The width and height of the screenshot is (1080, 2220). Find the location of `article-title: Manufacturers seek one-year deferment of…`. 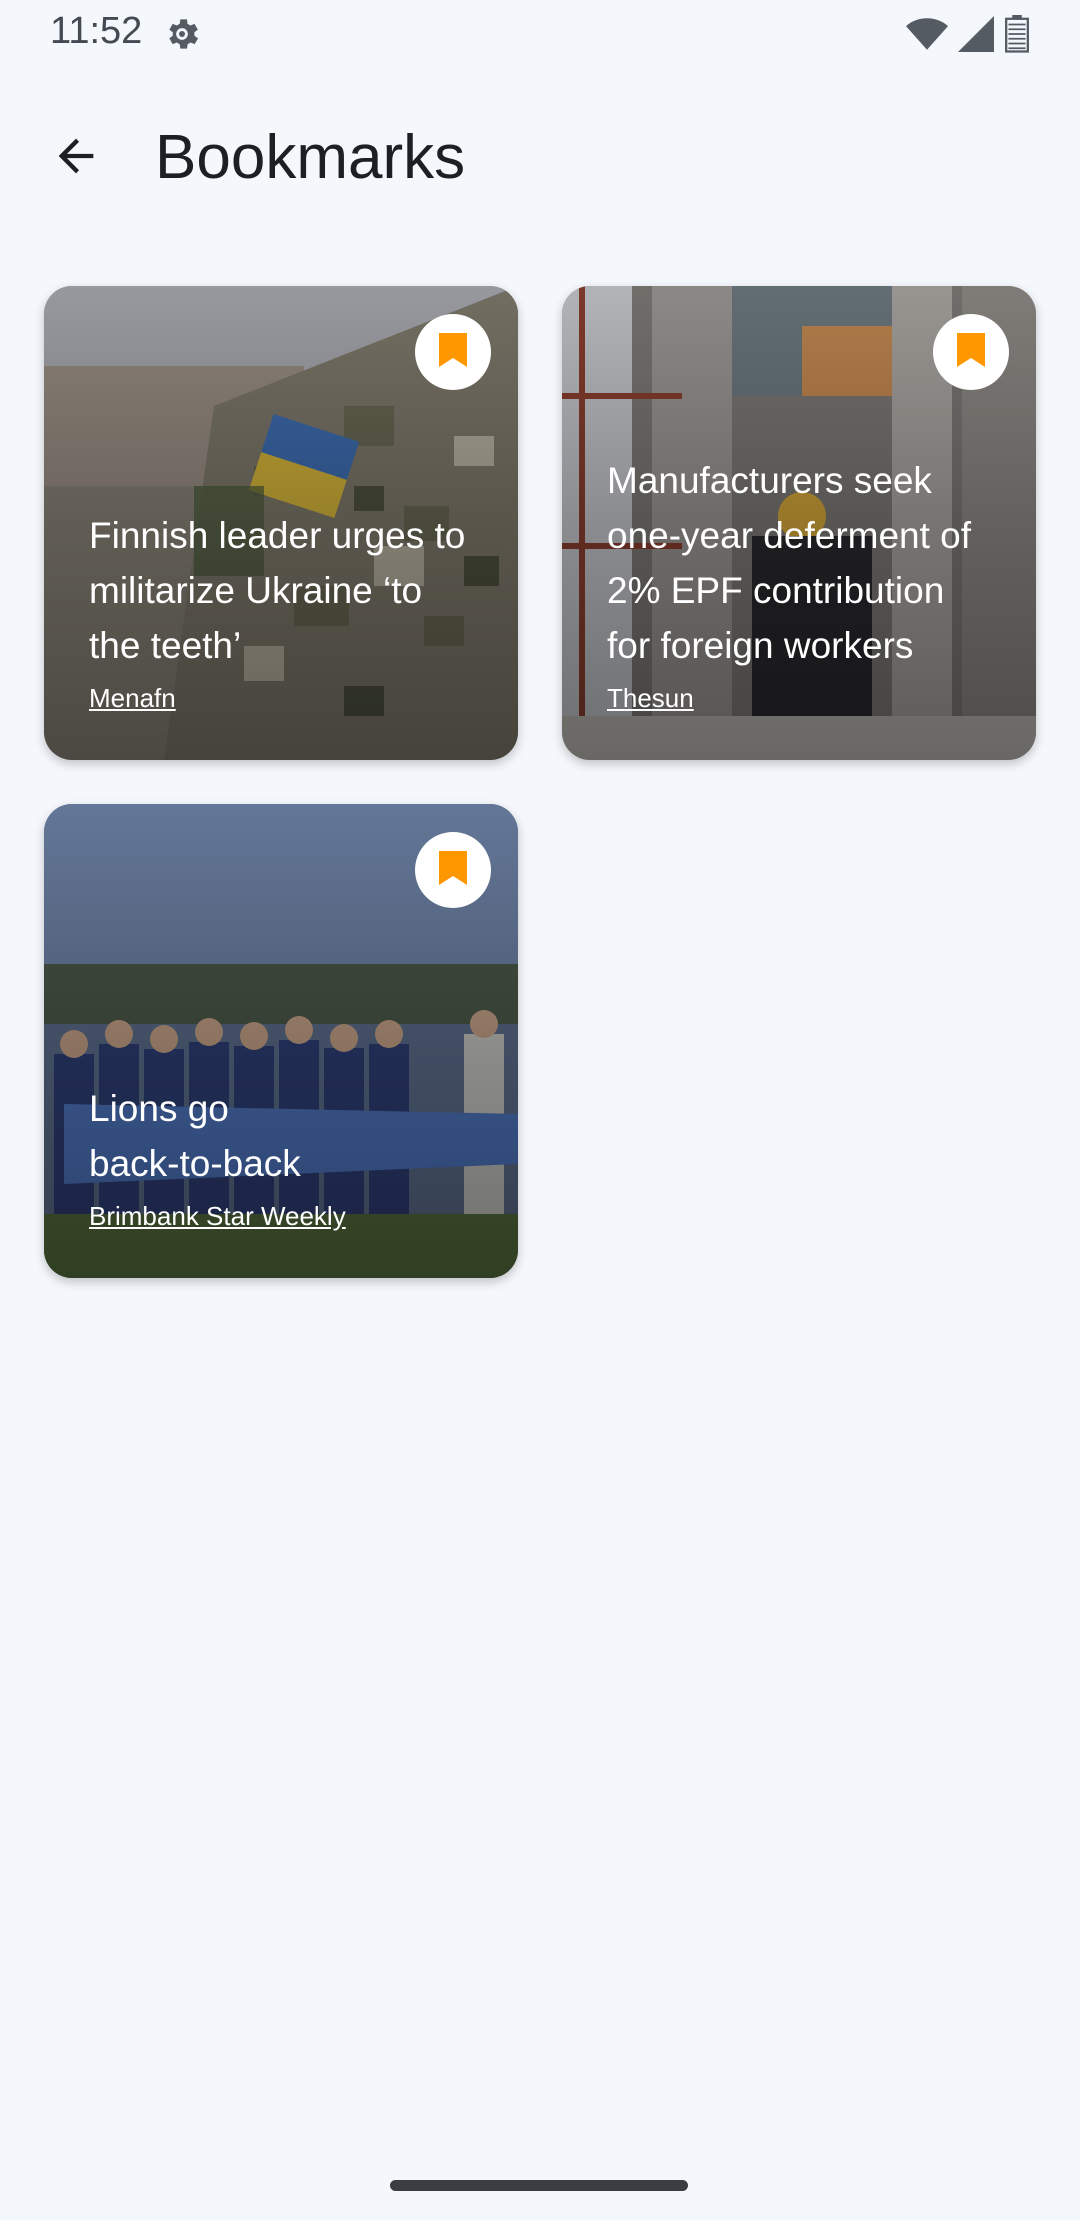

article-title: Manufacturers seek one-year deferment of… is located at coordinates (789, 563).